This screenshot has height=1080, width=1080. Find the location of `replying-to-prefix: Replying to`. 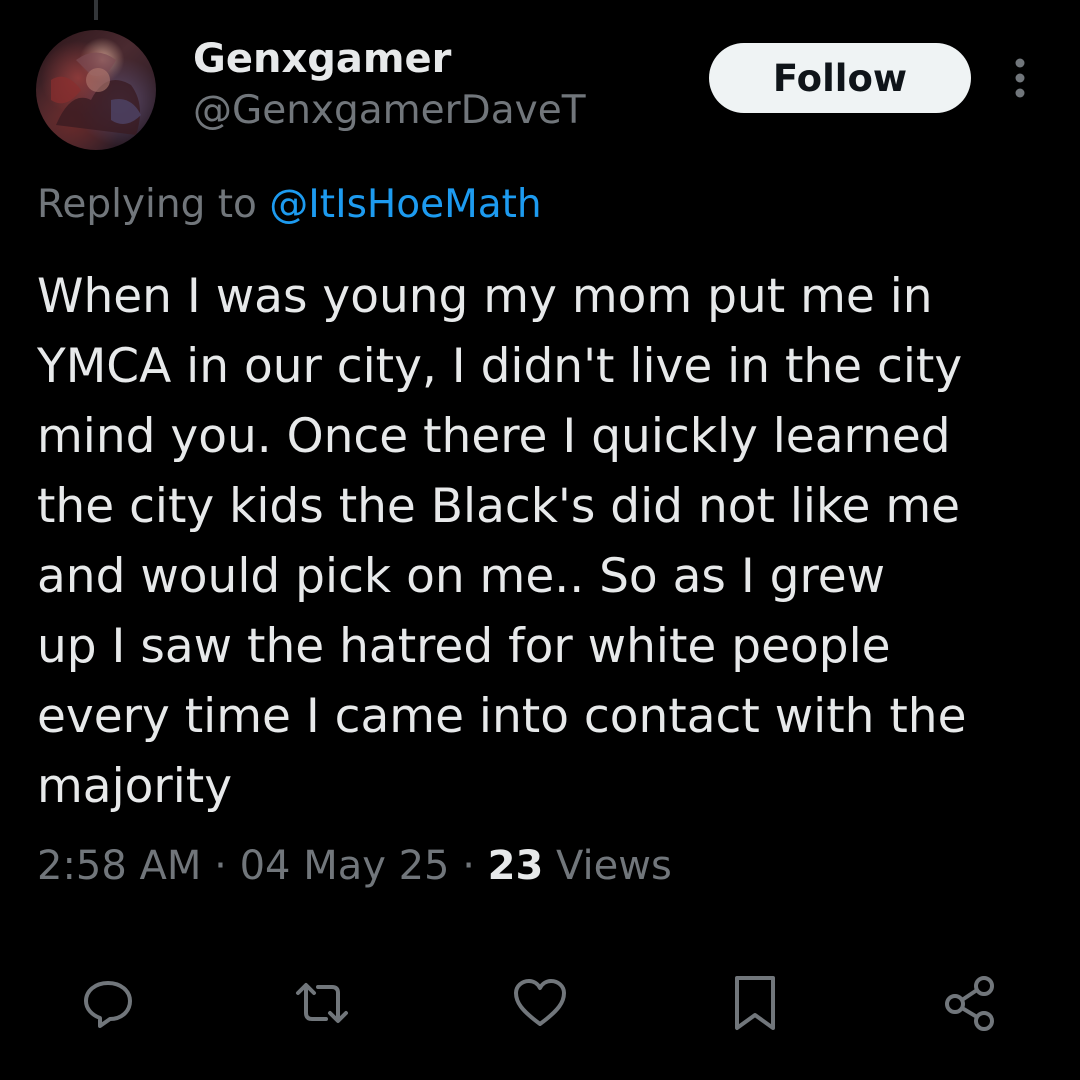

replying-to-prefix: Replying to is located at coordinates (147, 204).